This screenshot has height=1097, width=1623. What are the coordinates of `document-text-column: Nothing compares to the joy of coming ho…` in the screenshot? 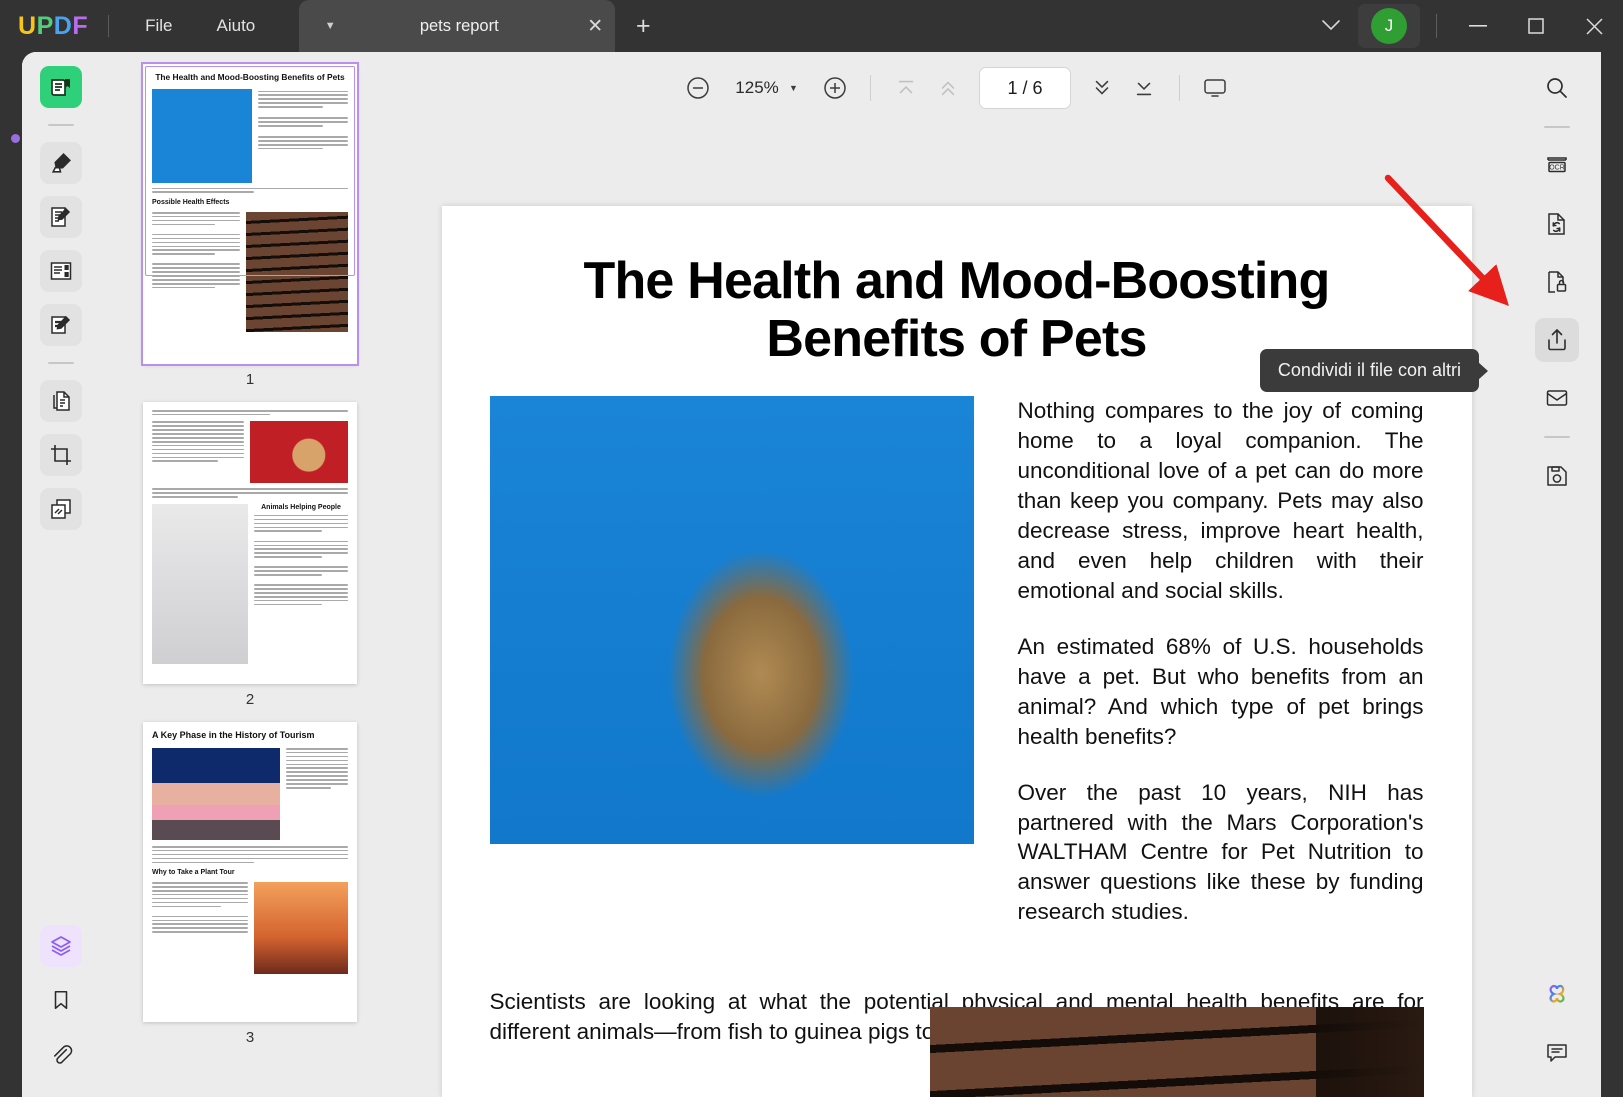 It's located at (1221, 674).